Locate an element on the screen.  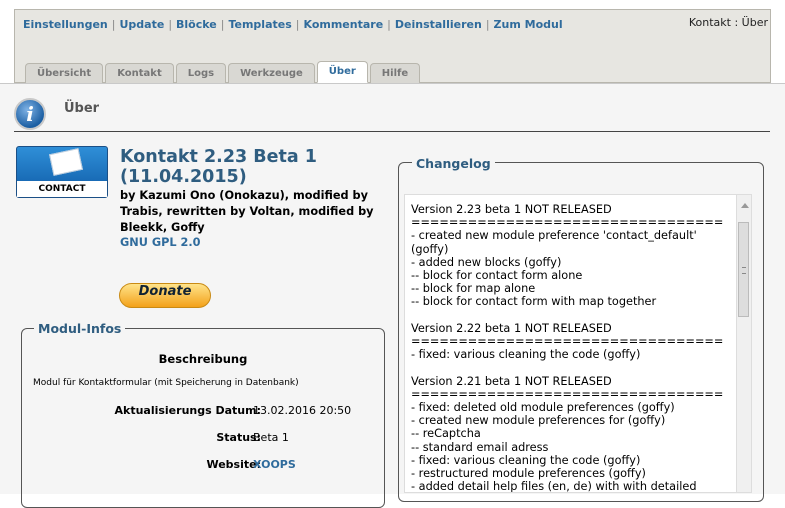
website-link: XOOPS is located at coordinates (274, 464).